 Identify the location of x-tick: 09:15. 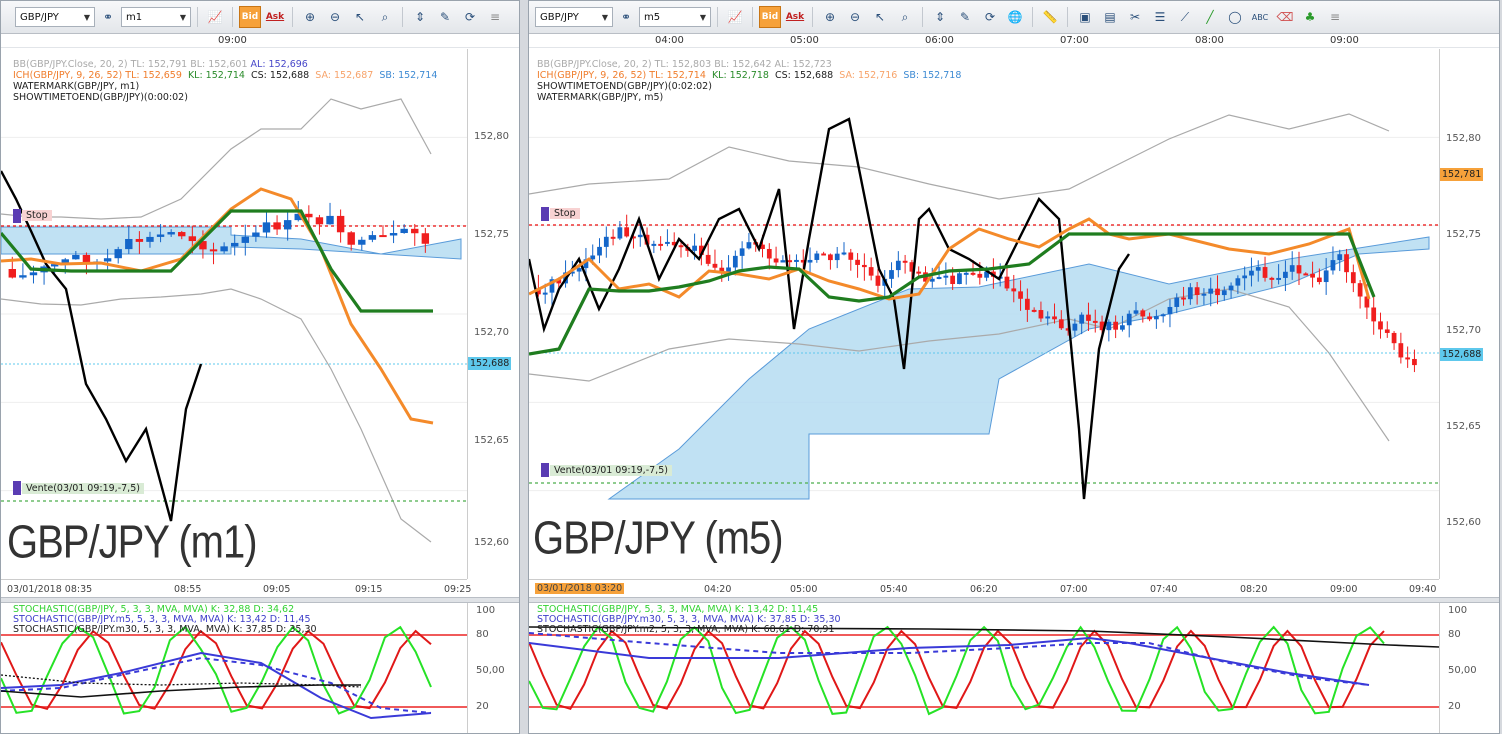
(369, 589).